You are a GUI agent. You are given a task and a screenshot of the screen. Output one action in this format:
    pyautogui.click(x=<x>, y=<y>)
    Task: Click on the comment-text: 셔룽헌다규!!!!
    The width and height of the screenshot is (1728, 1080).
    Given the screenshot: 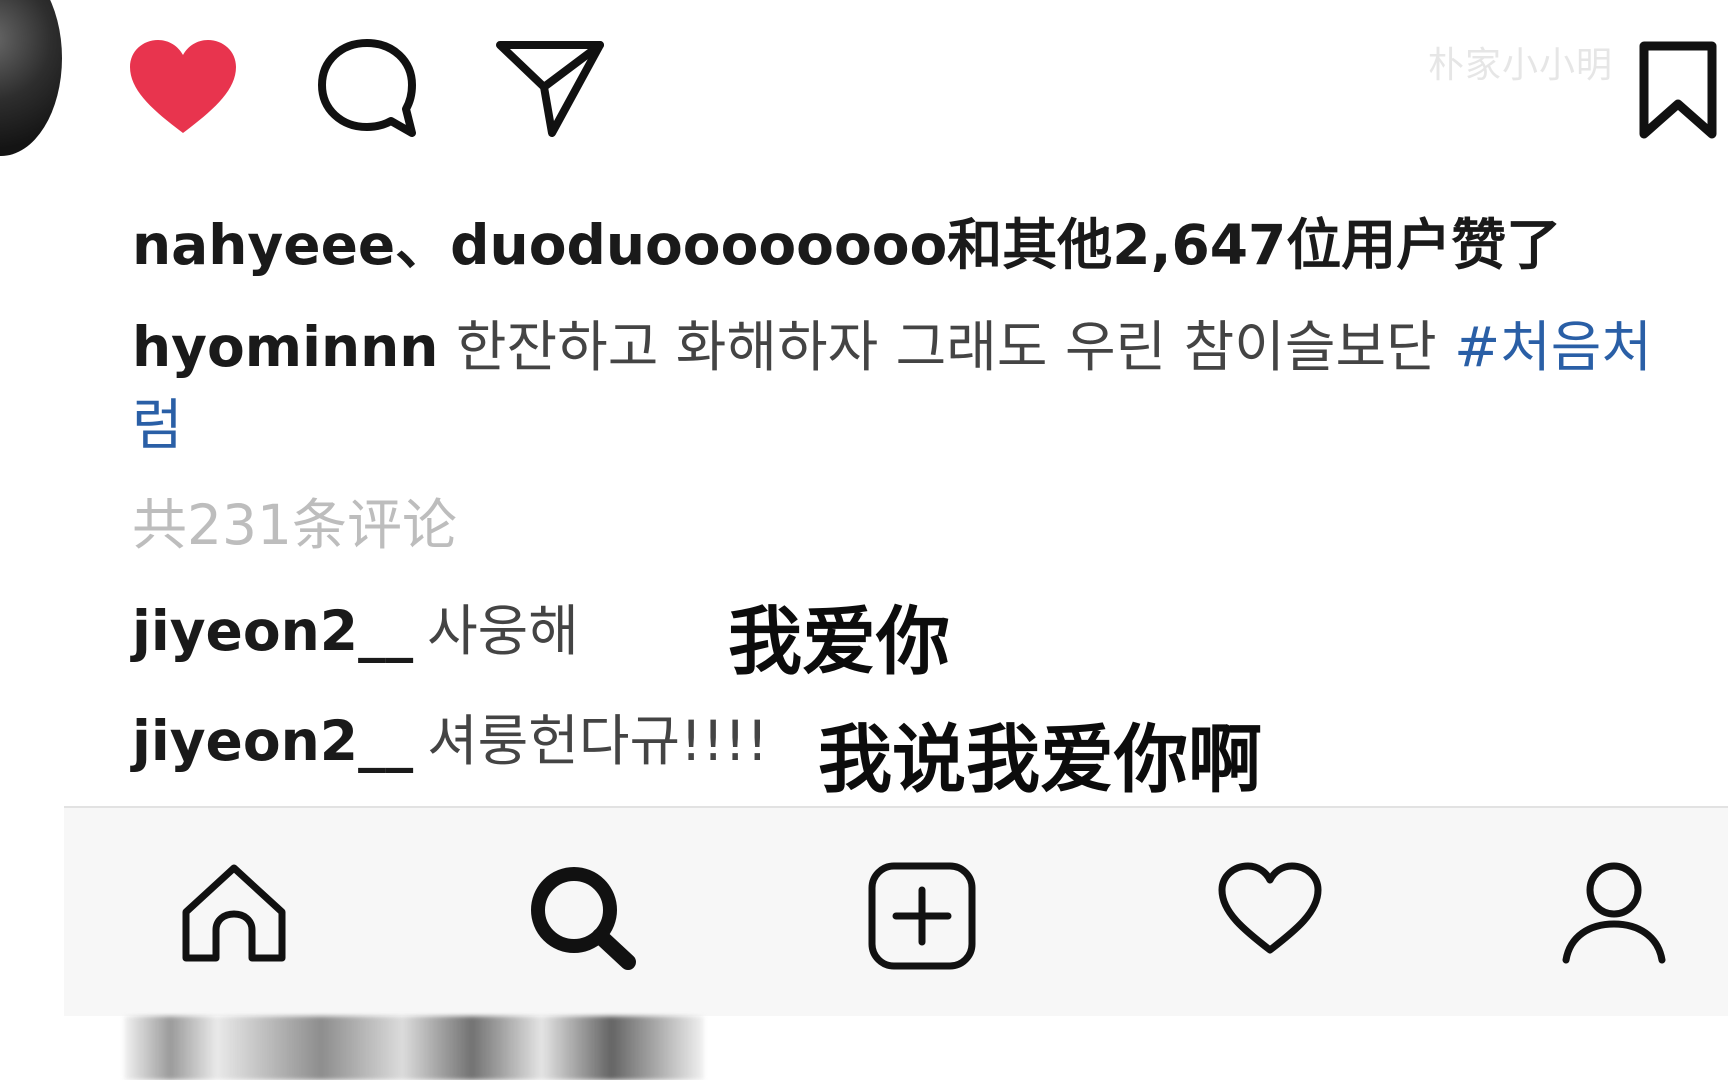 What is the action you would take?
    pyautogui.click(x=598, y=741)
    